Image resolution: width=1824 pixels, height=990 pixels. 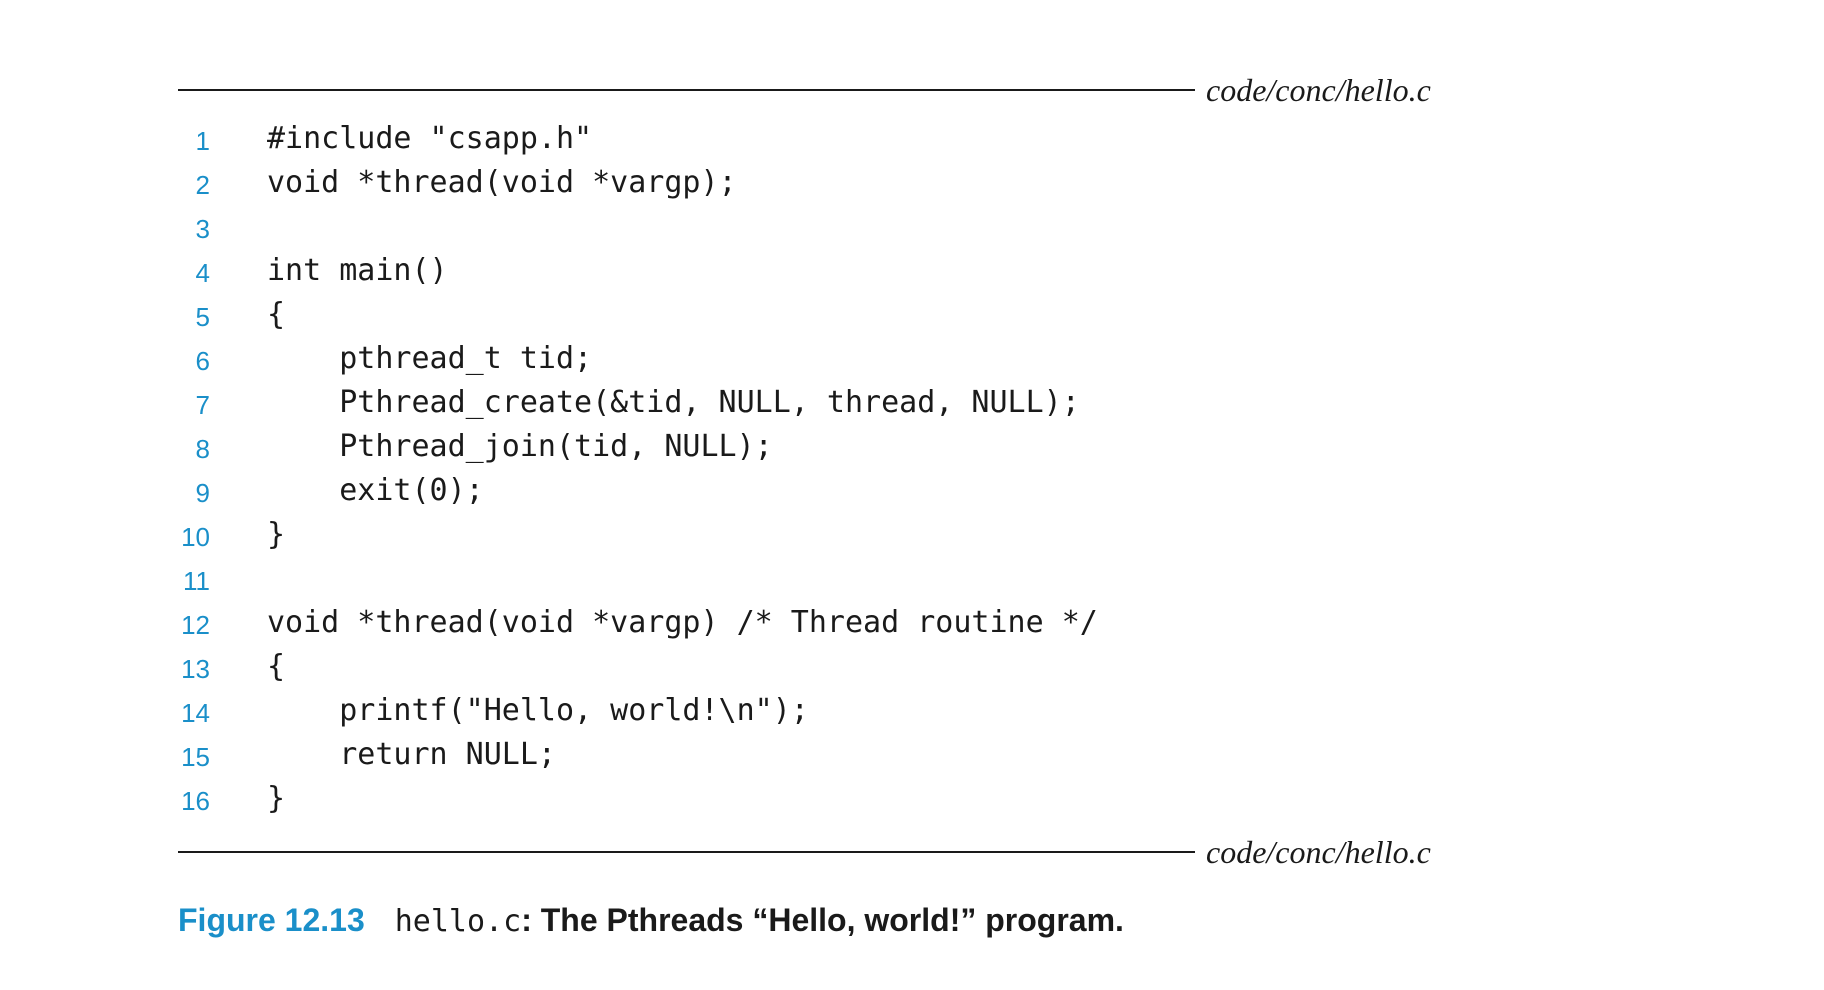 What do you see at coordinates (820, 712) in the screenshot?
I see `code-line: 14 printf("Hello, world!\n");` at bounding box center [820, 712].